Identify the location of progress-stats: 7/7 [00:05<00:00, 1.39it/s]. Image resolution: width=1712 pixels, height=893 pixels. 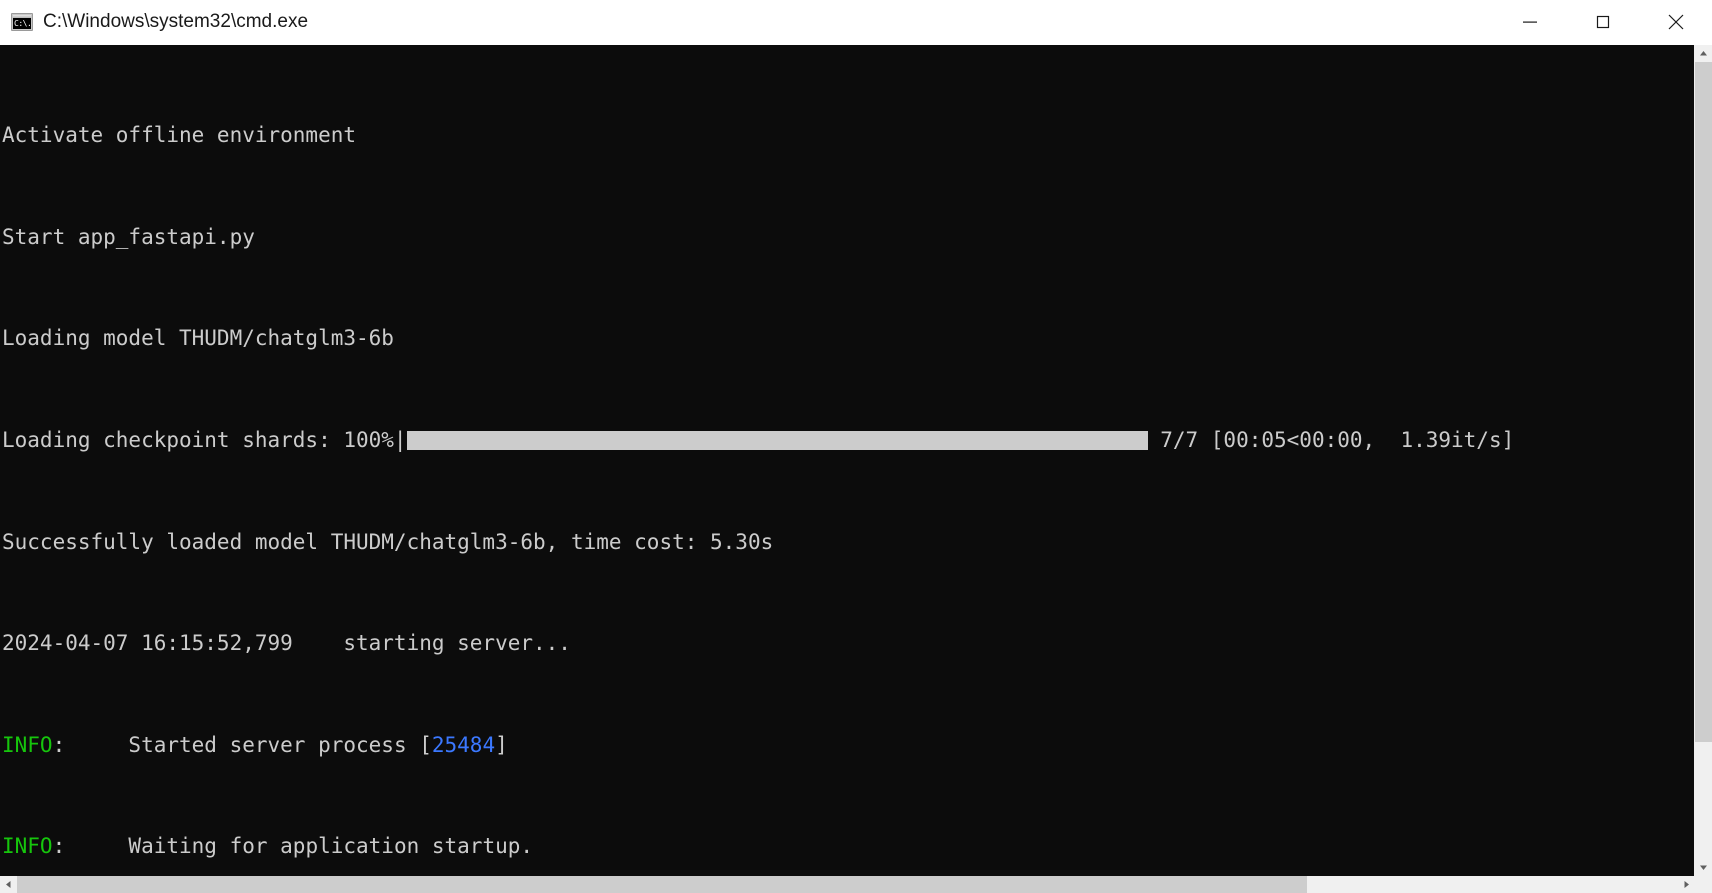
(1331, 440).